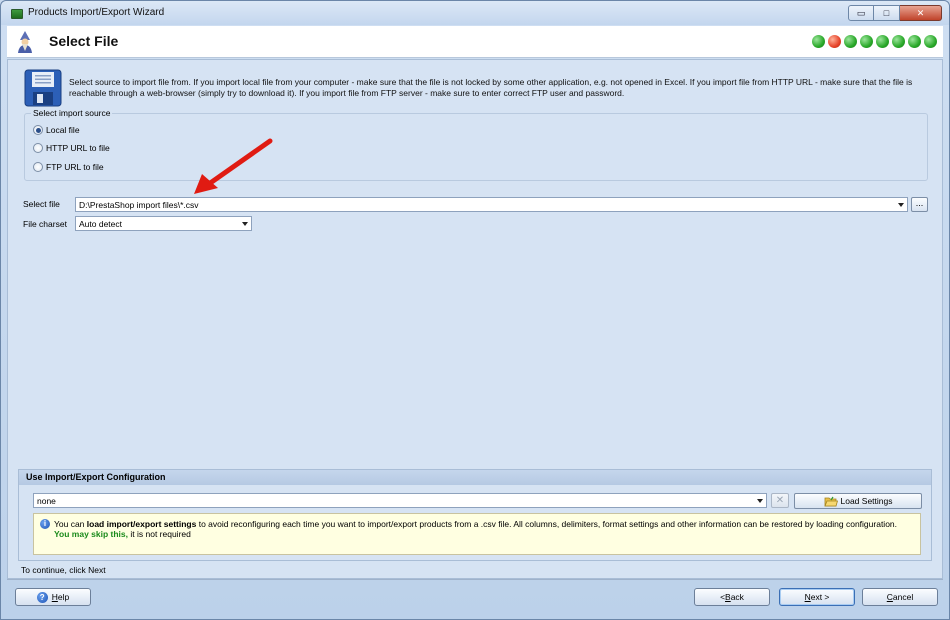 The height and width of the screenshot is (620, 950). What do you see at coordinates (53, 597) in the screenshot?
I see `help-button: ? Help` at bounding box center [53, 597].